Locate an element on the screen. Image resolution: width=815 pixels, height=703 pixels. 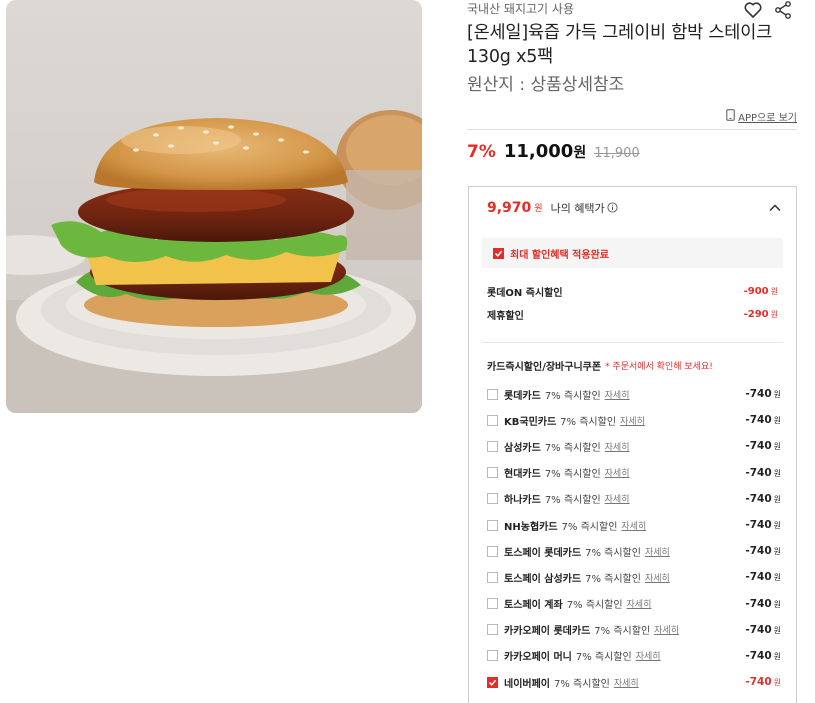
card-row: 현대카드 7% 즉시할인 자세히 -740 원 is located at coordinates (634, 473).